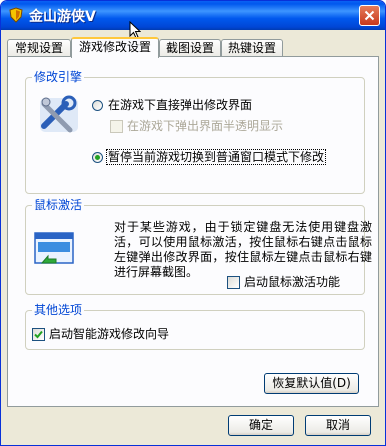 The height and width of the screenshot is (446, 386). Describe the element at coordinates (54, 248) in the screenshot. I see `window-activate-icon` at that location.